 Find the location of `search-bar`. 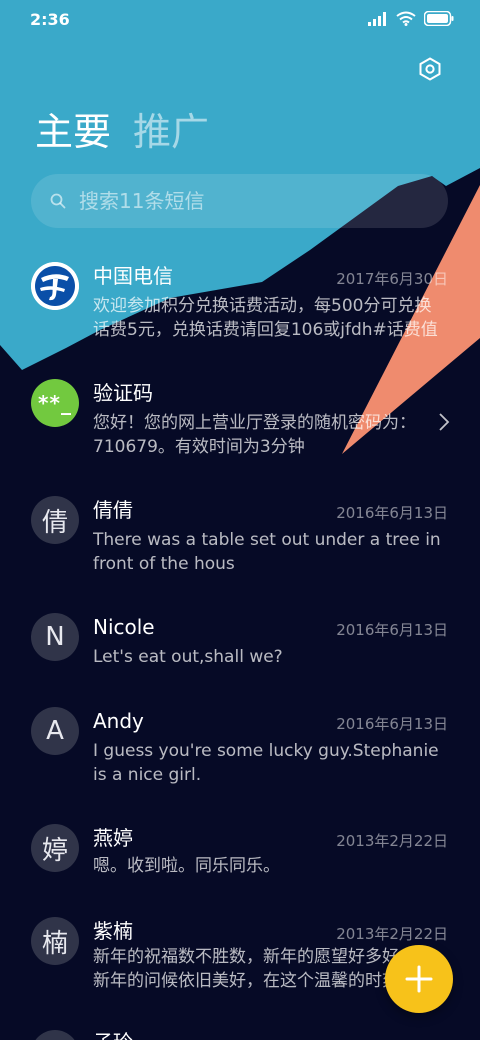

search-bar is located at coordinates (239, 201).